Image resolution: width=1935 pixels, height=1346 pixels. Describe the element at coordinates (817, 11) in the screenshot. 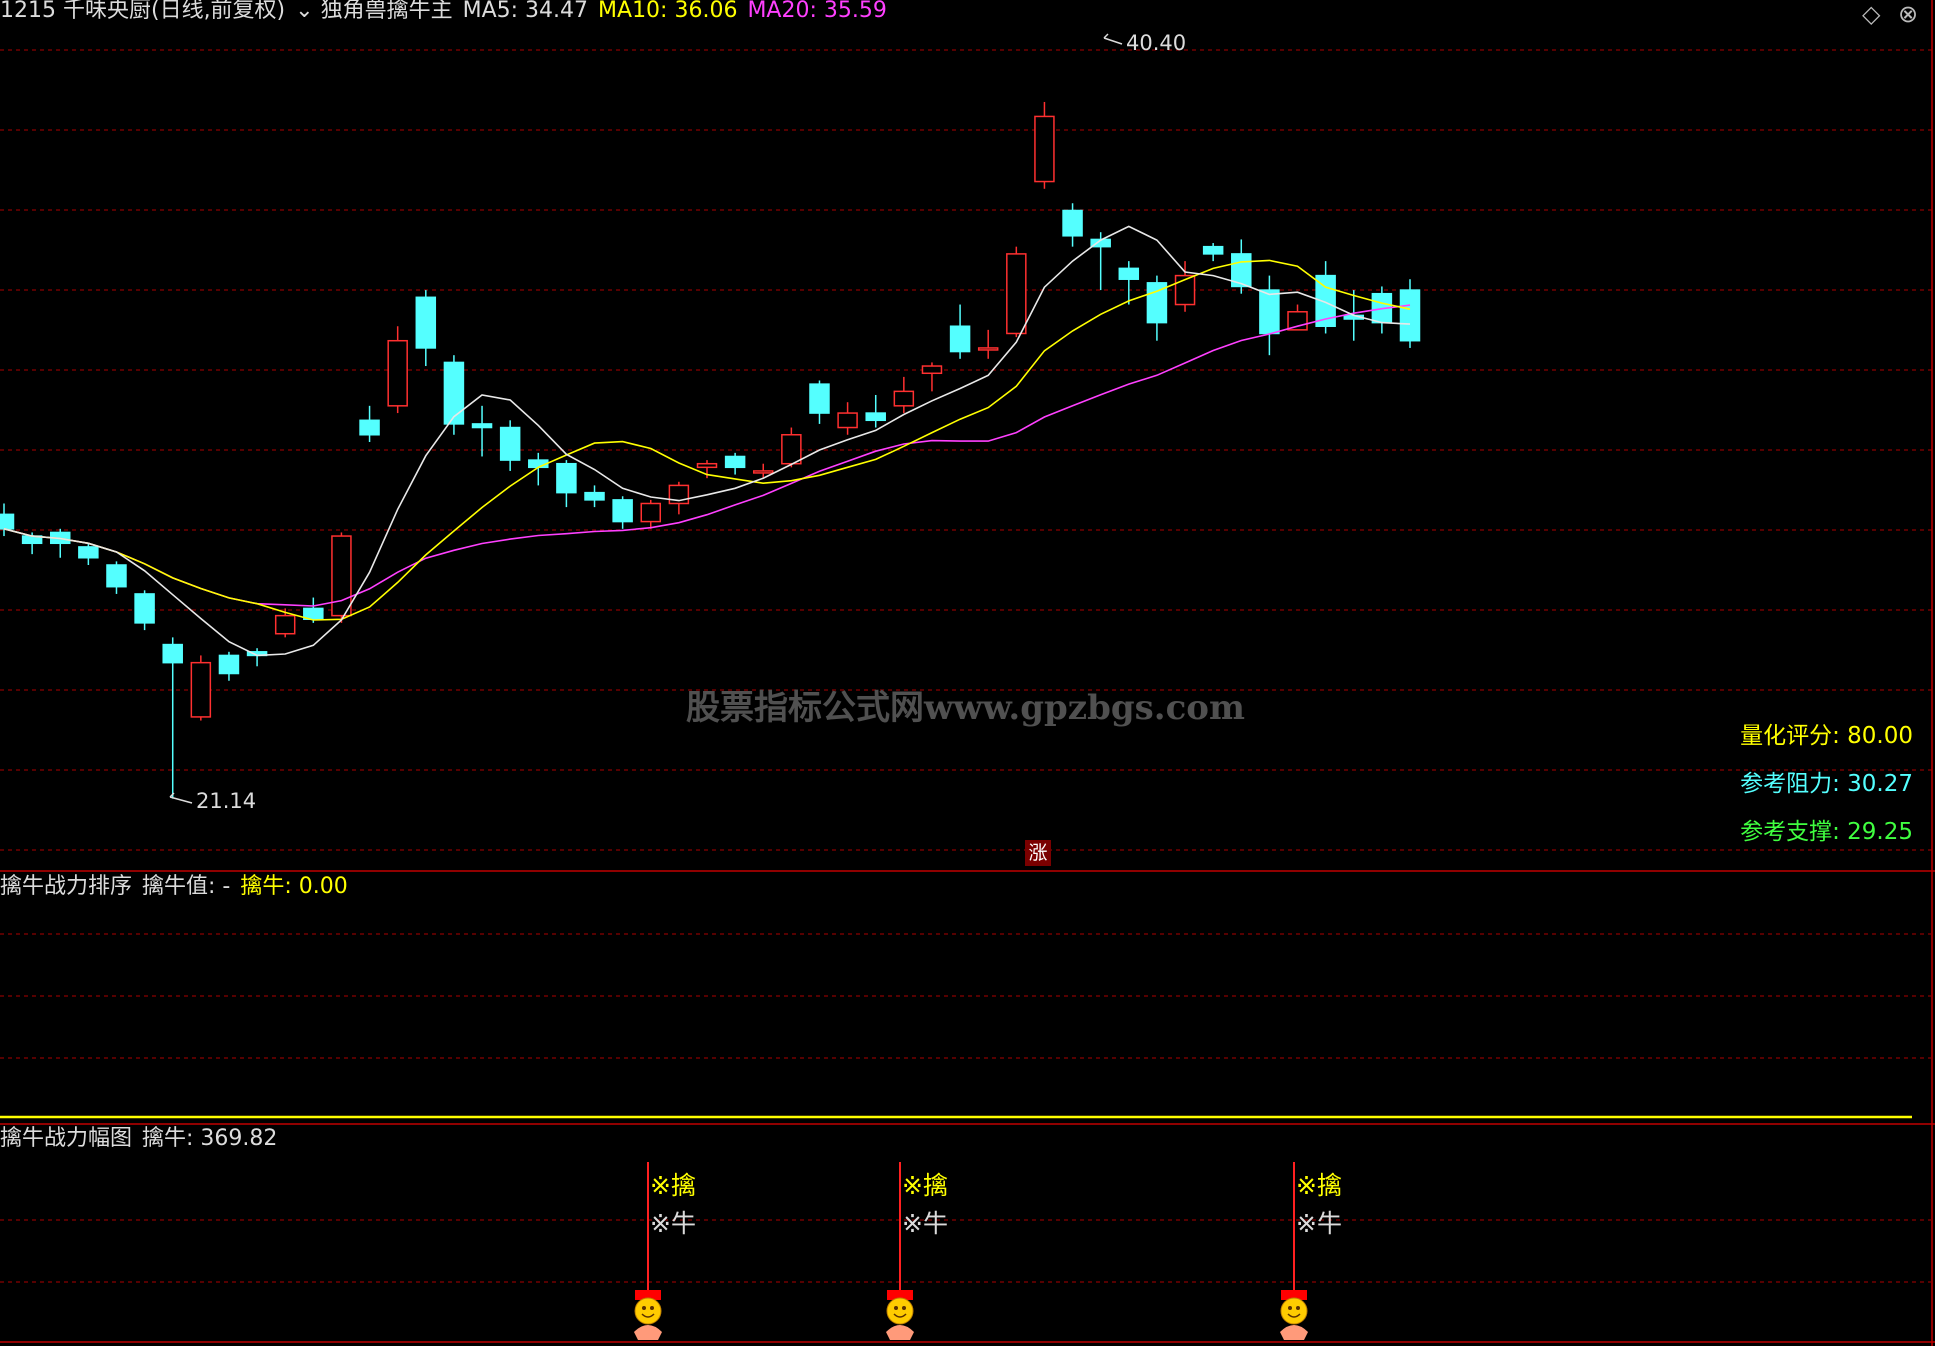

I see `ma20-label: MA20: 35.59` at that location.